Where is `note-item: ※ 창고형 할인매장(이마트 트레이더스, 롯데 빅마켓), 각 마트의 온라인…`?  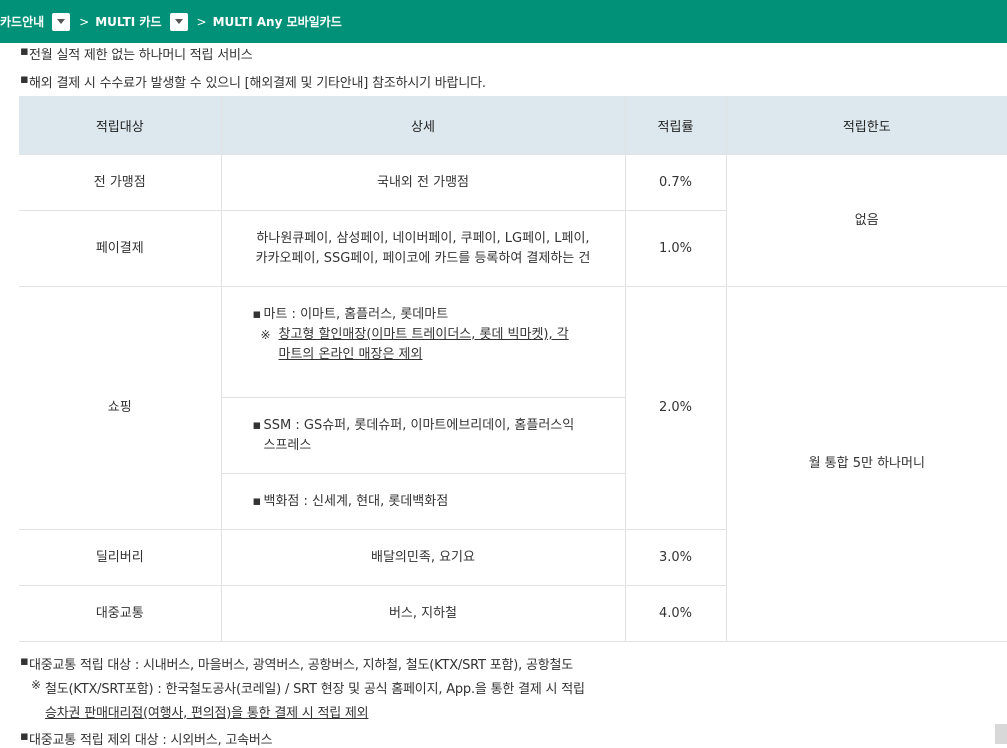 note-item: ※ 창고형 할인매장(이마트 트레이더스, 롯데 빅마켓), 각 마트의 온라인… is located at coordinates (433, 345).